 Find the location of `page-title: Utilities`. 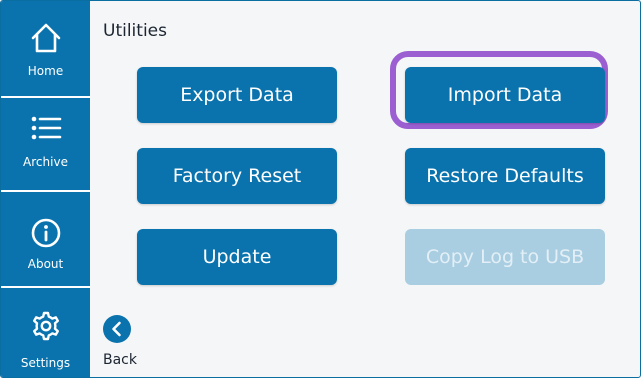

page-title: Utilities is located at coordinates (135, 31).